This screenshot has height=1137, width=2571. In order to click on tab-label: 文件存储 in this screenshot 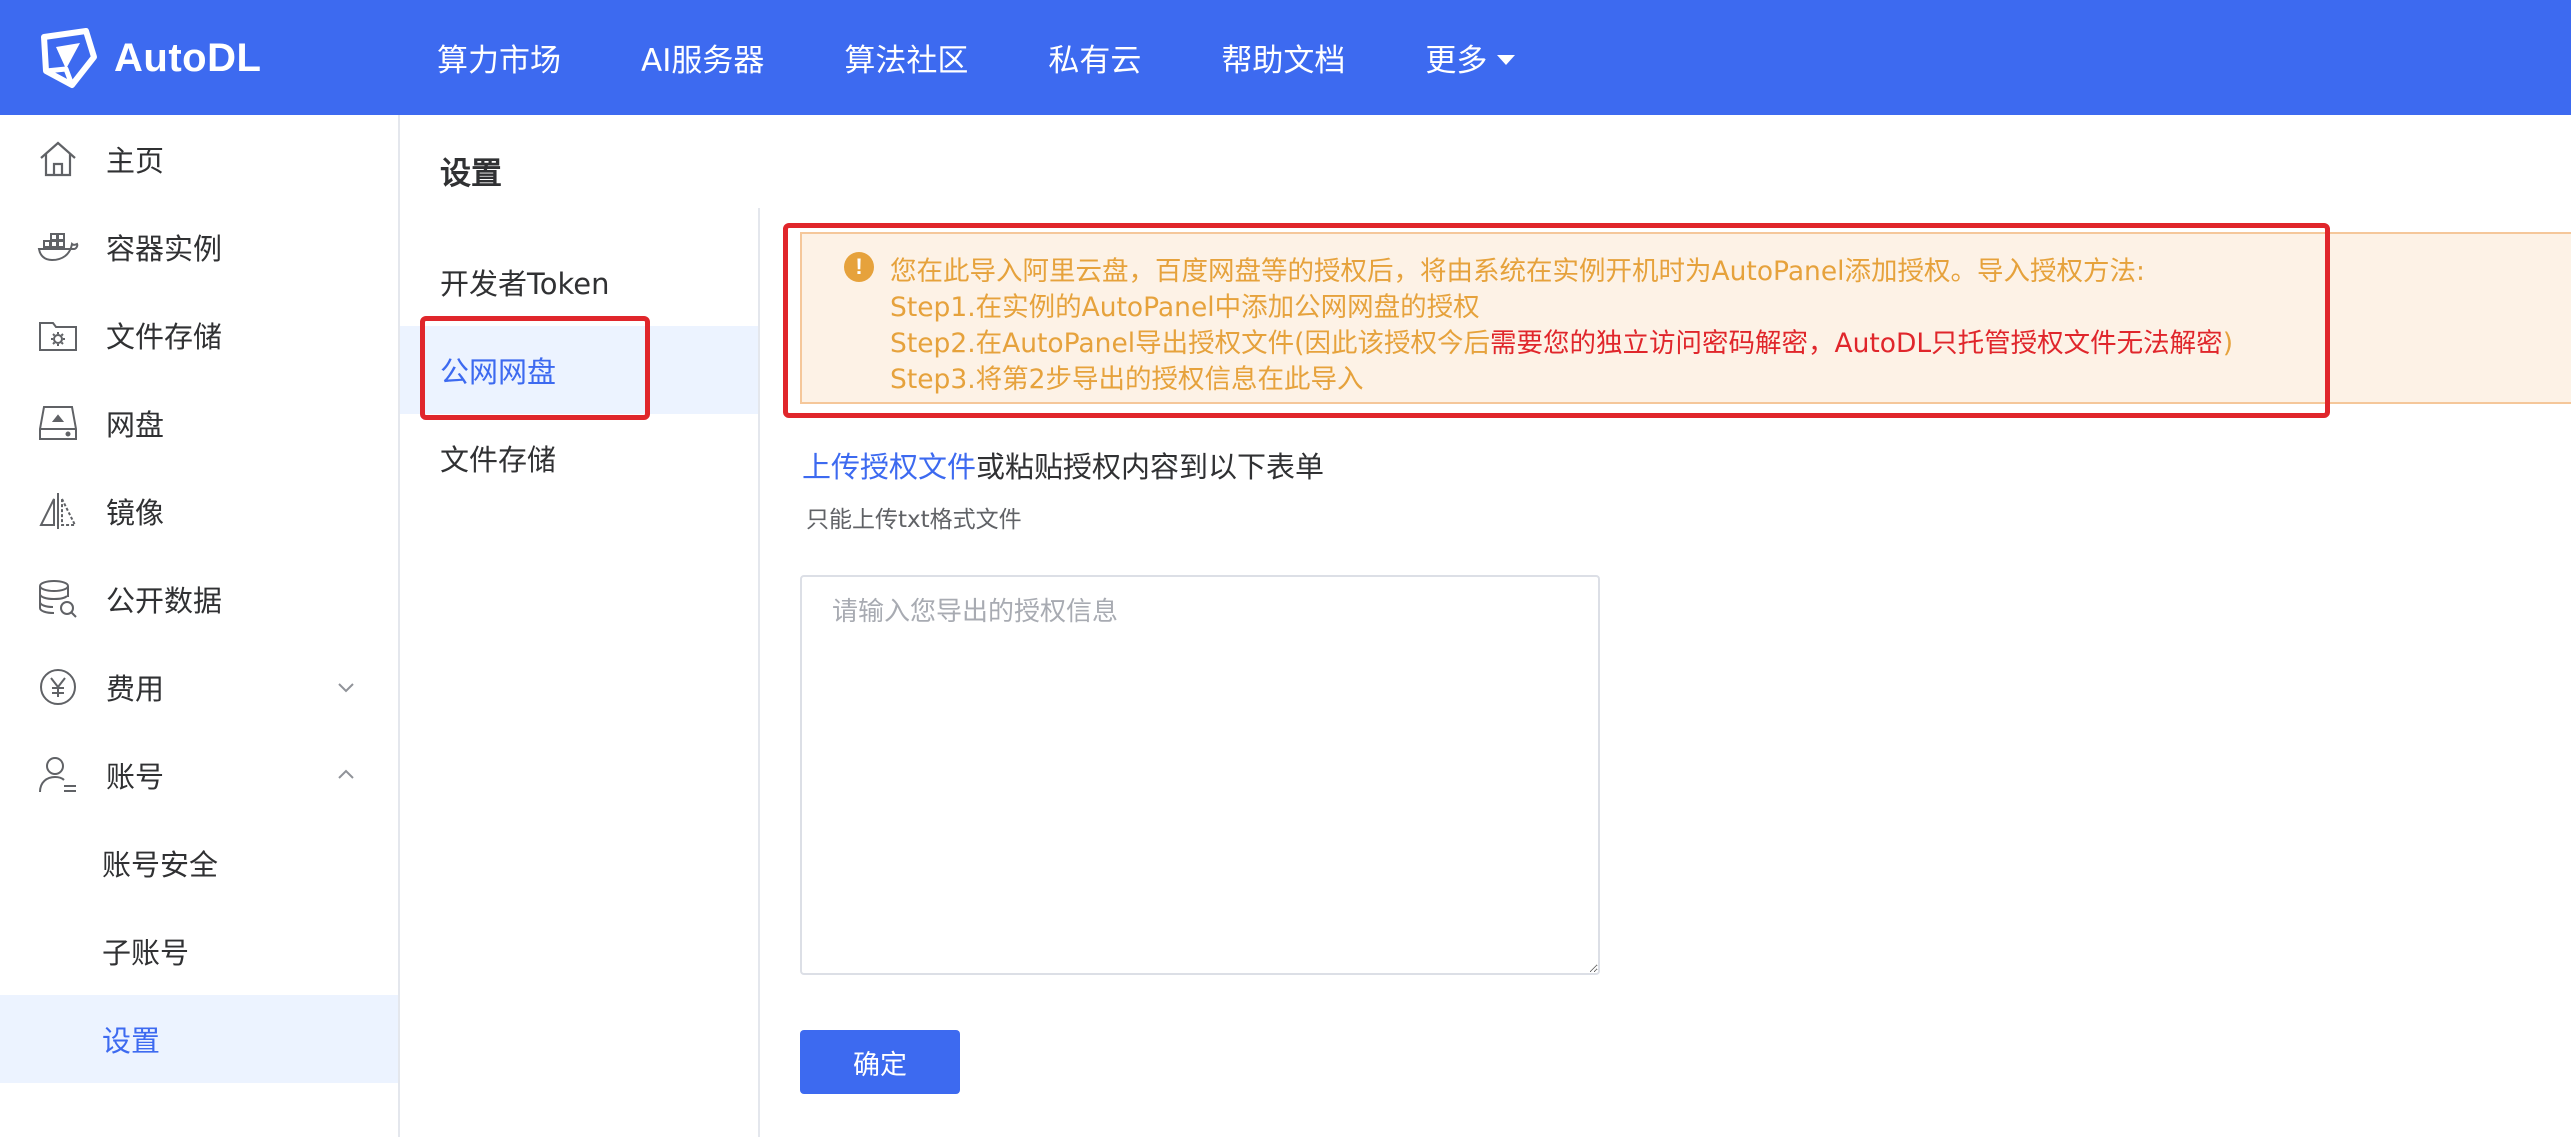, I will do `click(498, 460)`.